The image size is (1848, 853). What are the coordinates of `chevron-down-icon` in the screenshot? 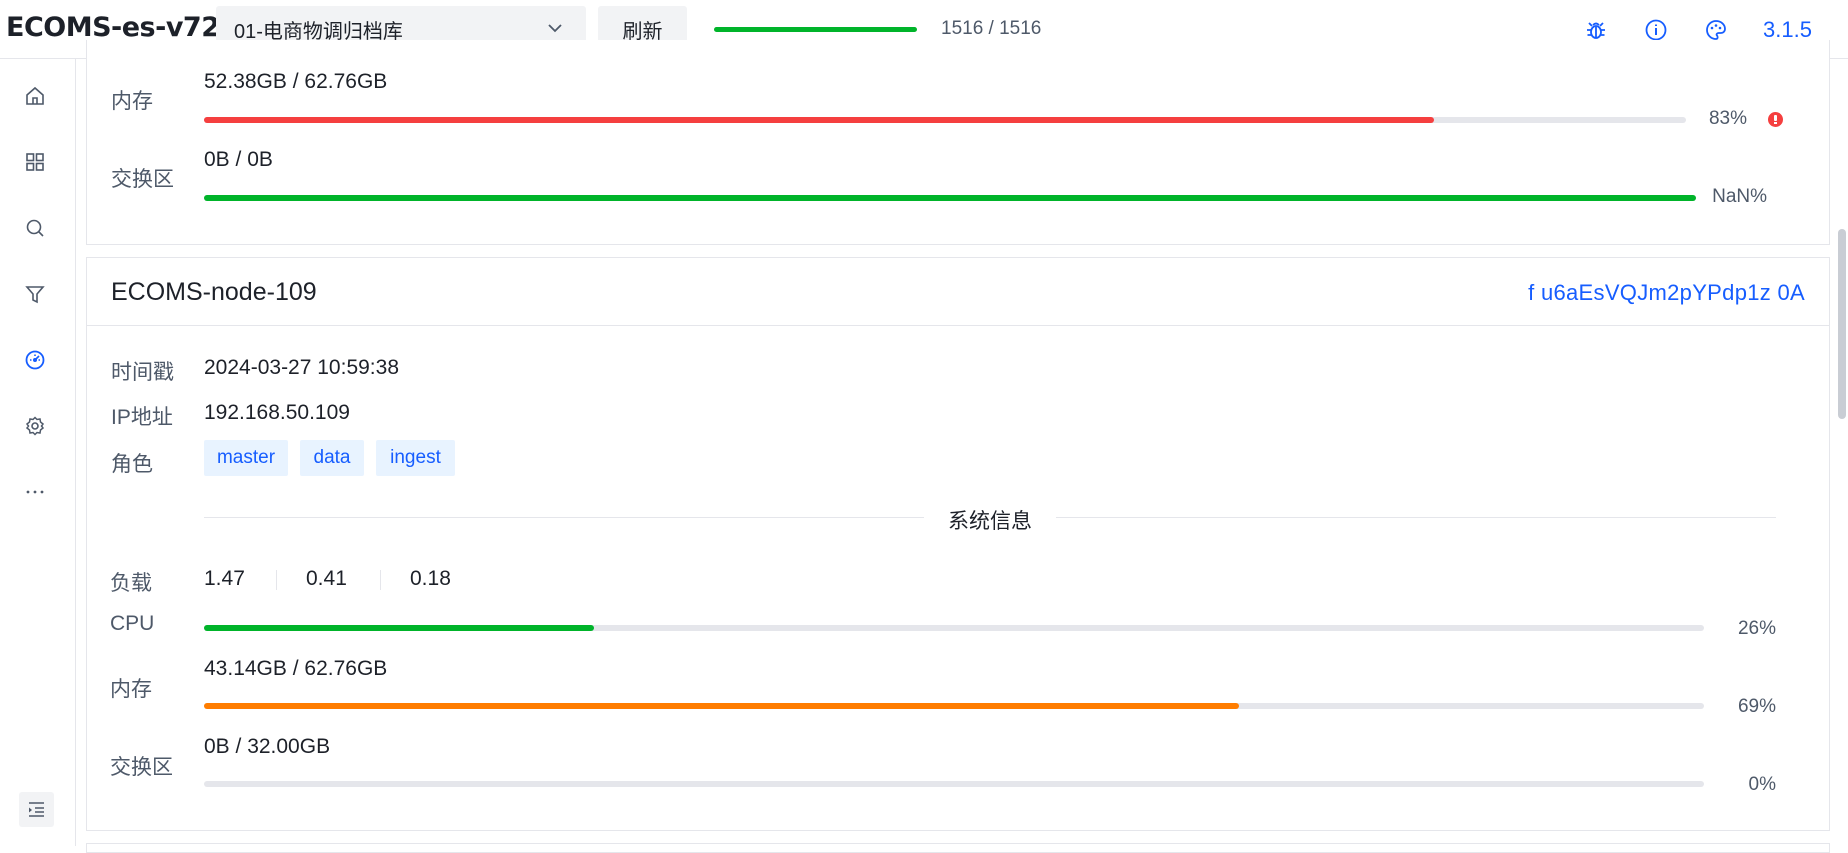 It's located at (555, 28).